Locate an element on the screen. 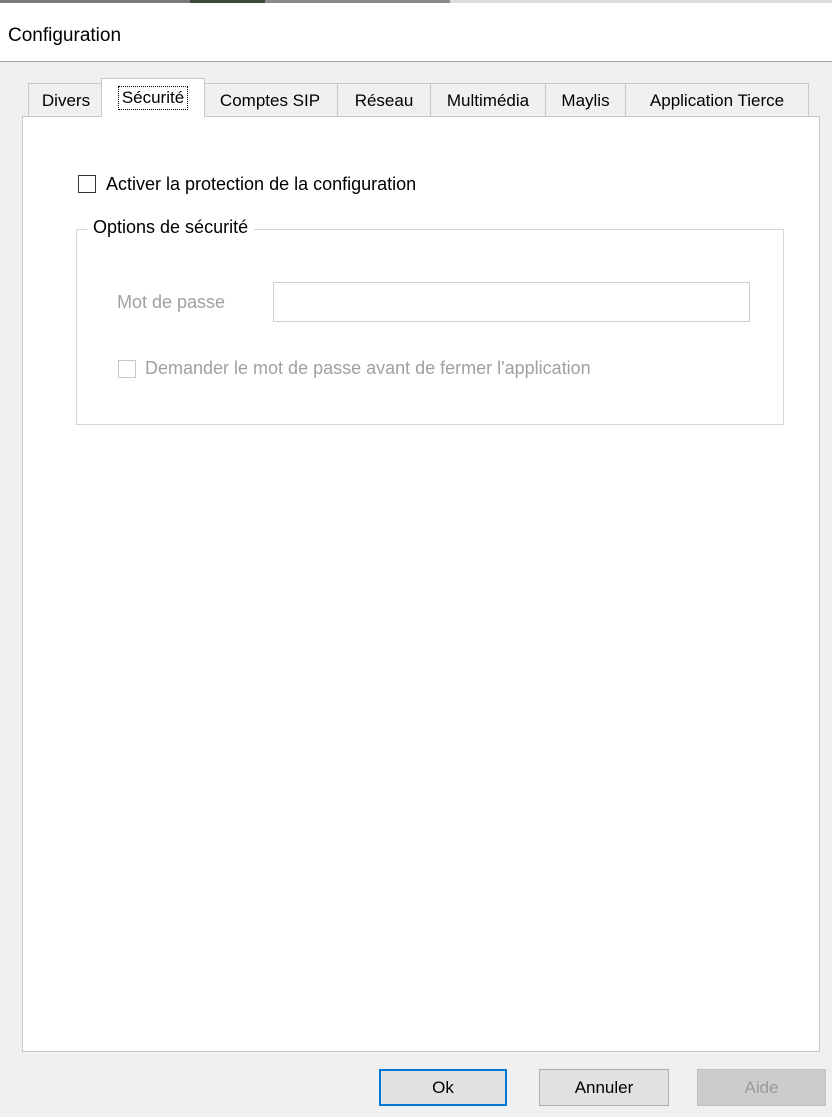  tab-application-tierce: Application Tierce is located at coordinates (717, 100).